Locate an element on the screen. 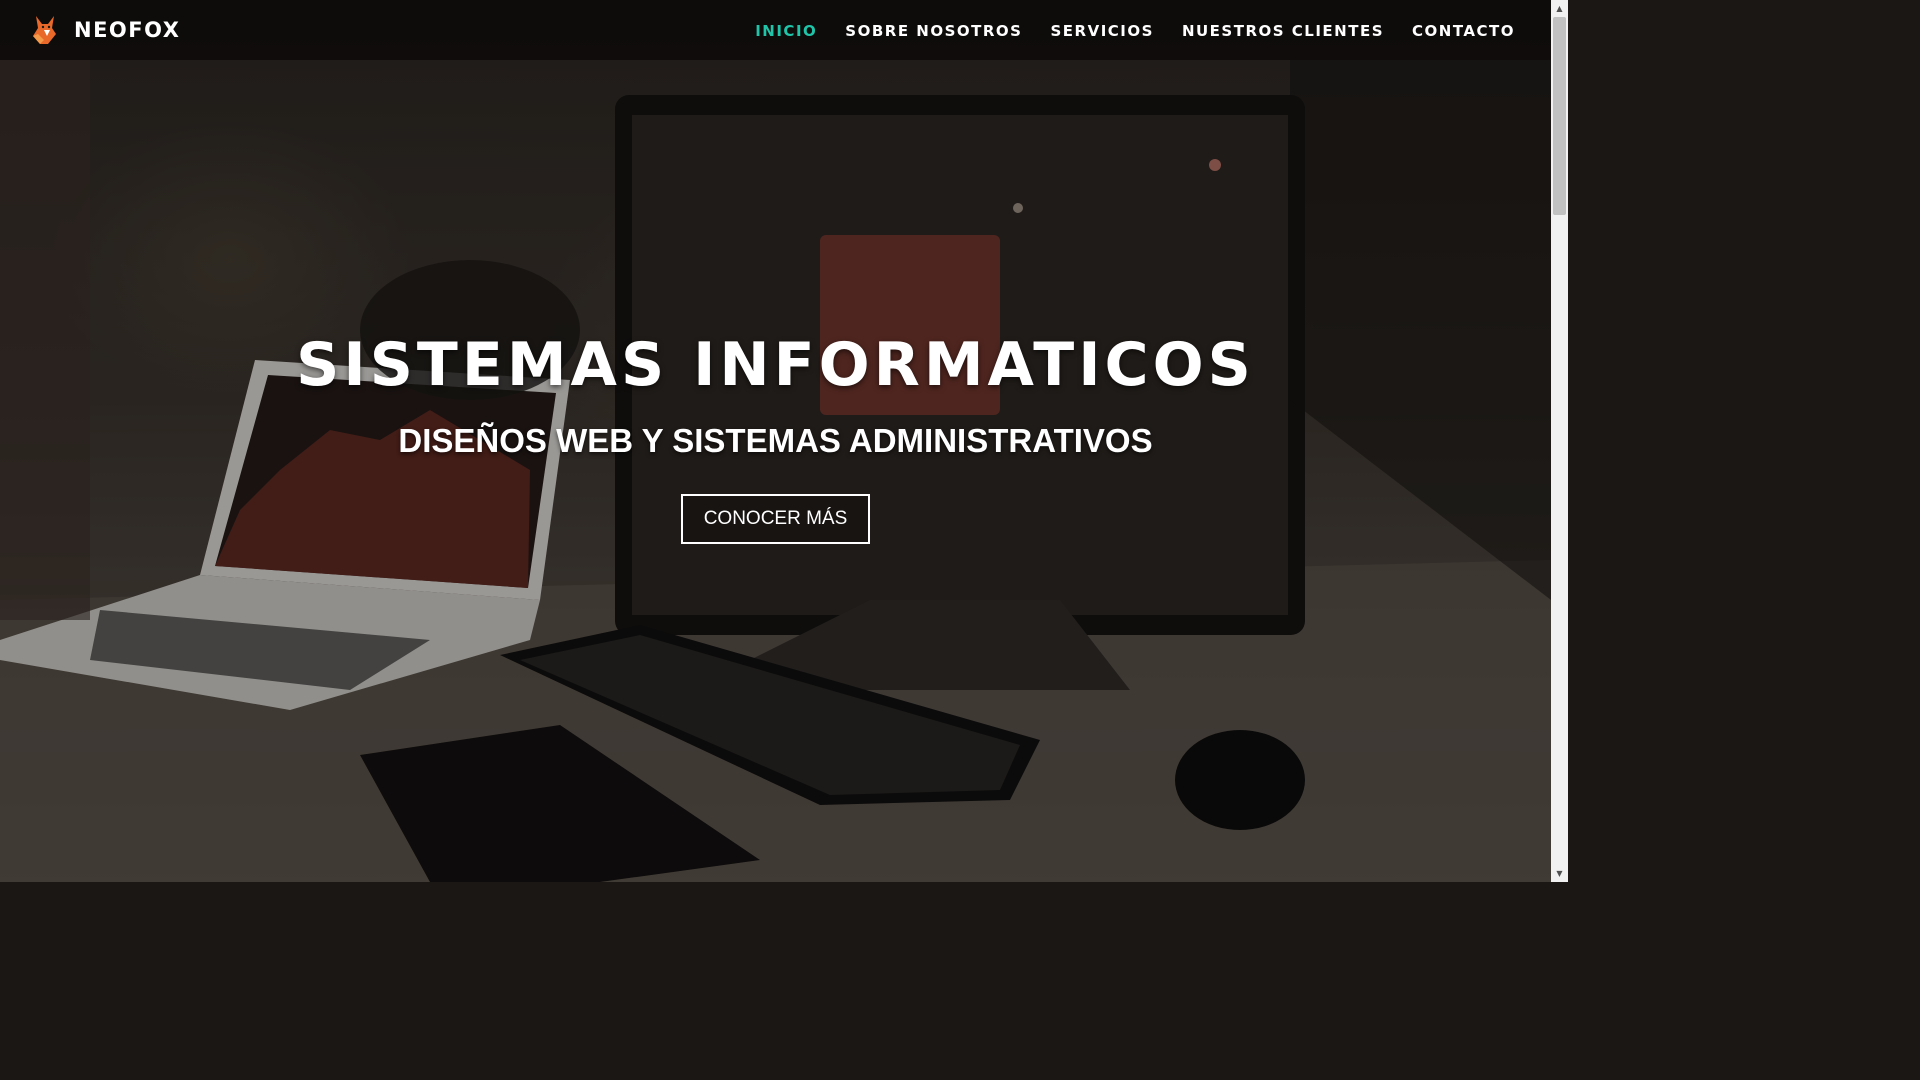 This screenshot has height=1080, width=1920. scroll-up-arrow-icon: ▲ is located at coordinates (1559, 8).